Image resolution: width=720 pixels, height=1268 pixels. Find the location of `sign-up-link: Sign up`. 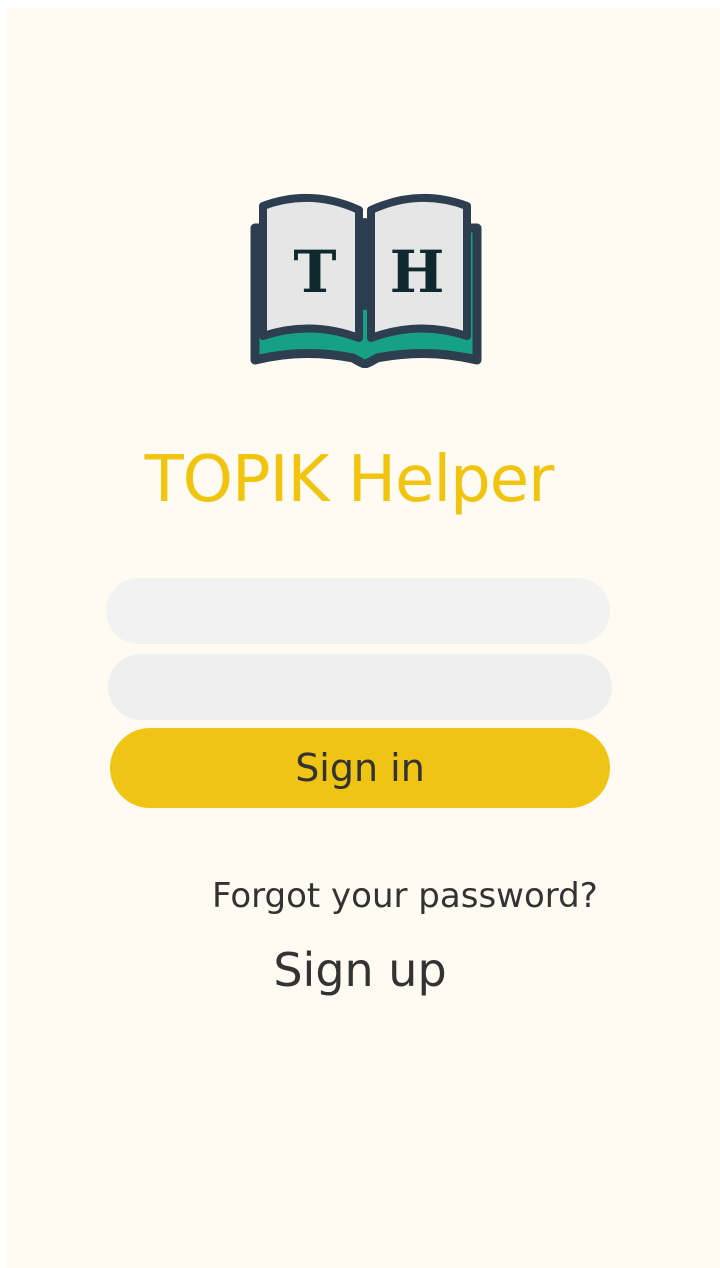

sign-up-link: Sign up is located at coordinates (360, 970).